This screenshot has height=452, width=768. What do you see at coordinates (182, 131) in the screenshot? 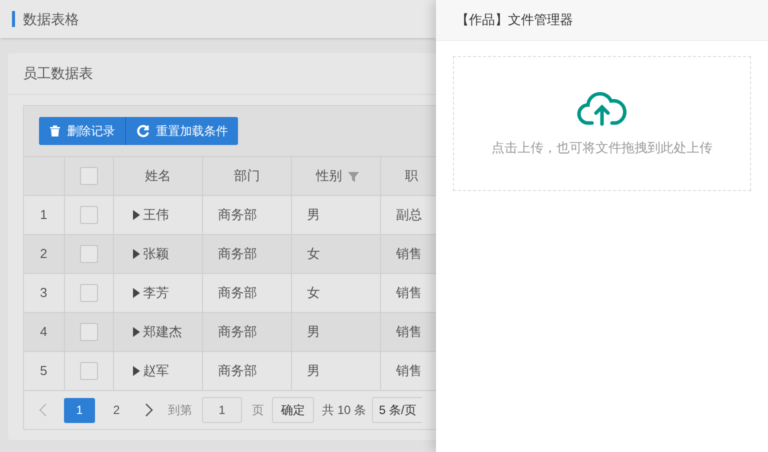
I see `reset-button: 重置加载条件` at bounding box center [182, 131].